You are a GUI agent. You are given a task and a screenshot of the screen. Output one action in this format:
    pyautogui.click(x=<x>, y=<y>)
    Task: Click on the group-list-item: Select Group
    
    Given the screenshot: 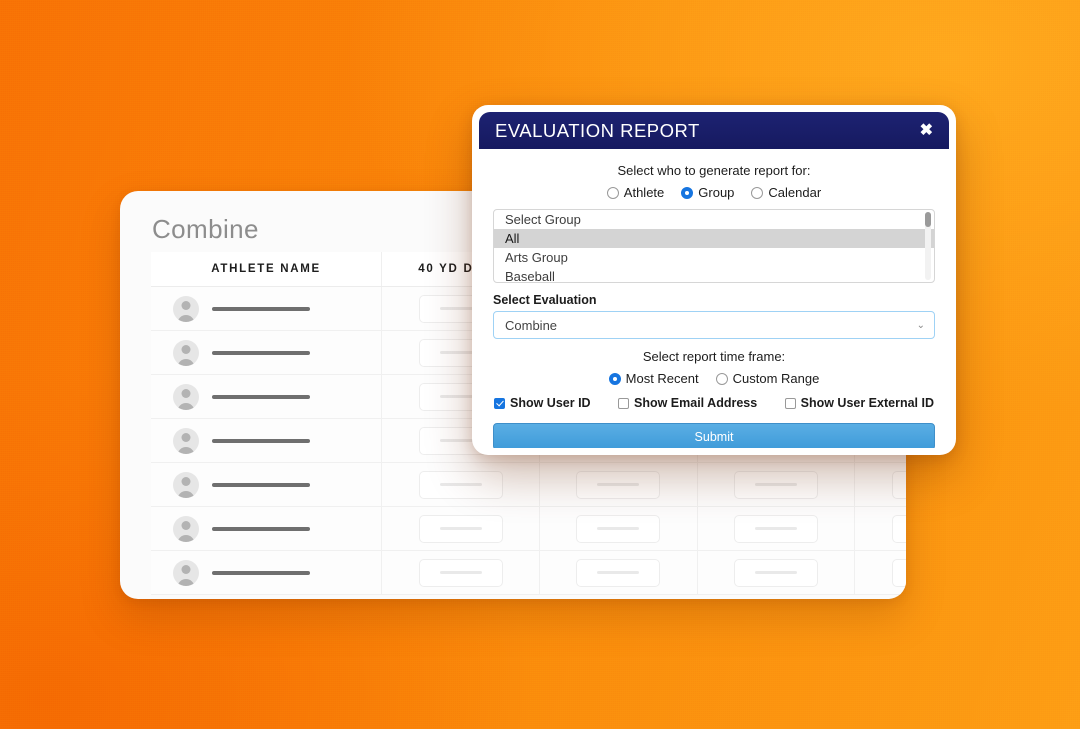 What is the action you would take?
    pyautogui.click(x=714, y=219)
    